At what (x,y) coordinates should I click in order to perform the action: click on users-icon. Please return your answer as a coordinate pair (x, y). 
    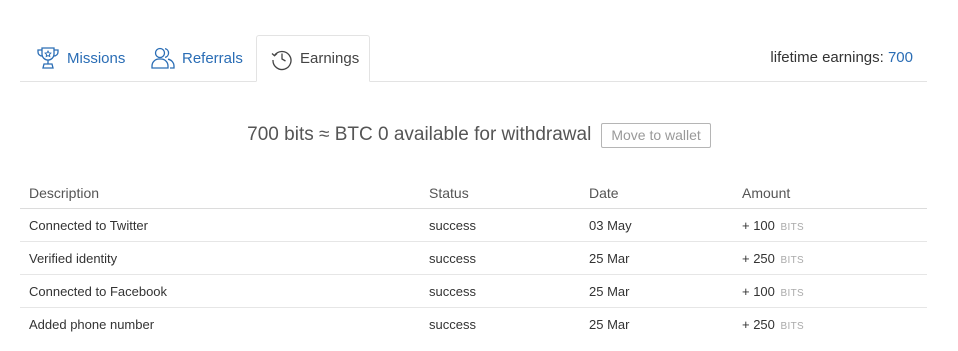
    Looking at the image, I should click on (163, 58).